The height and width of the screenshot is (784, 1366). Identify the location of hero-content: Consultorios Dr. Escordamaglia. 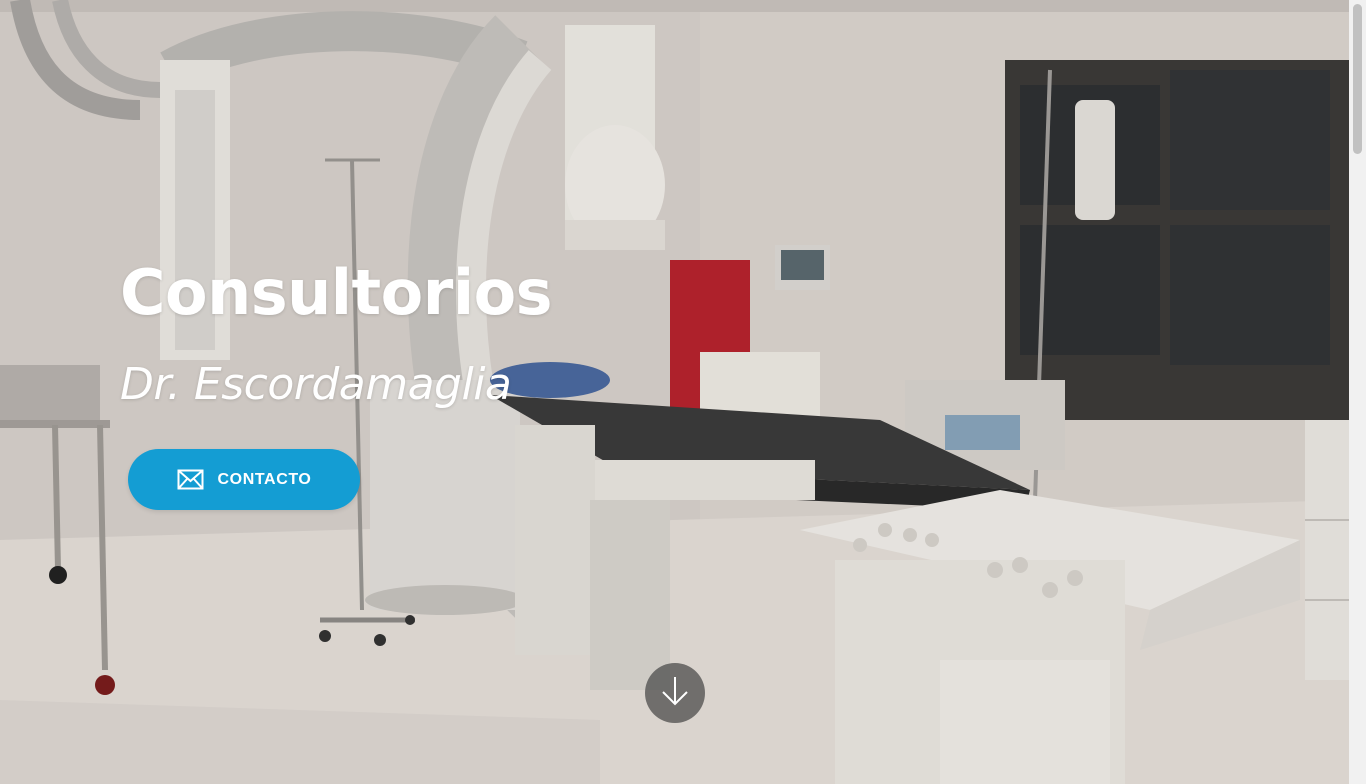
(336, 333).